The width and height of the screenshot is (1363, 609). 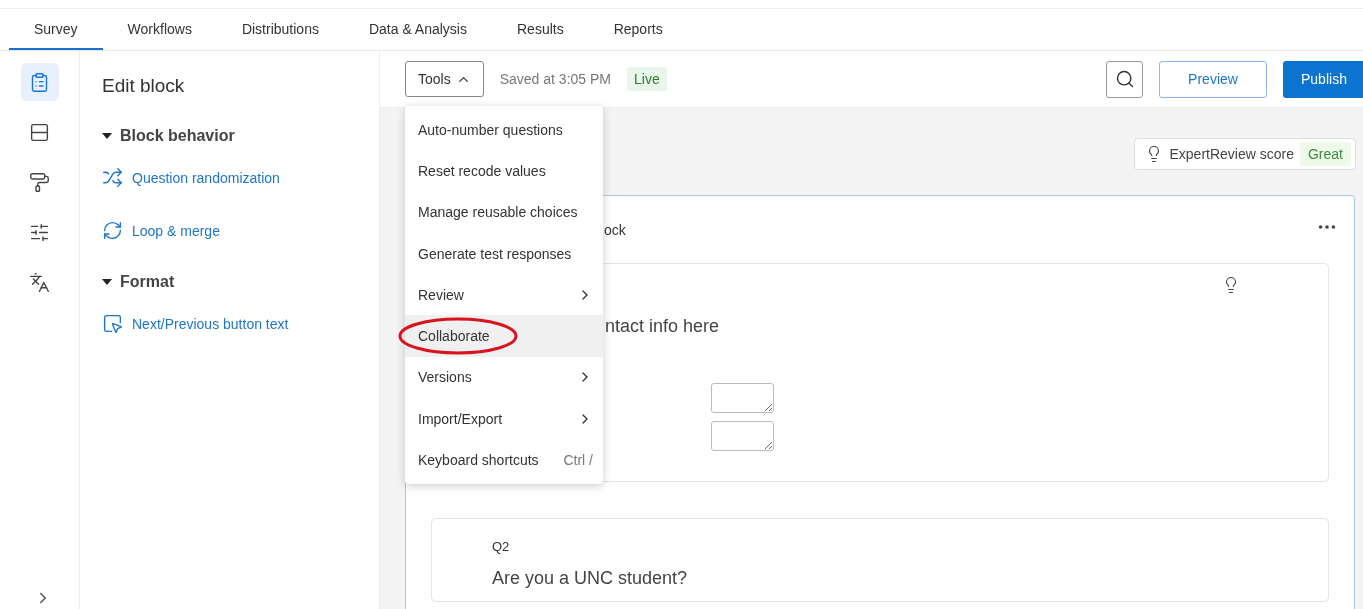 I want to click on saved-status: Saved at 3:05 PM, so click(x=555, y=79).